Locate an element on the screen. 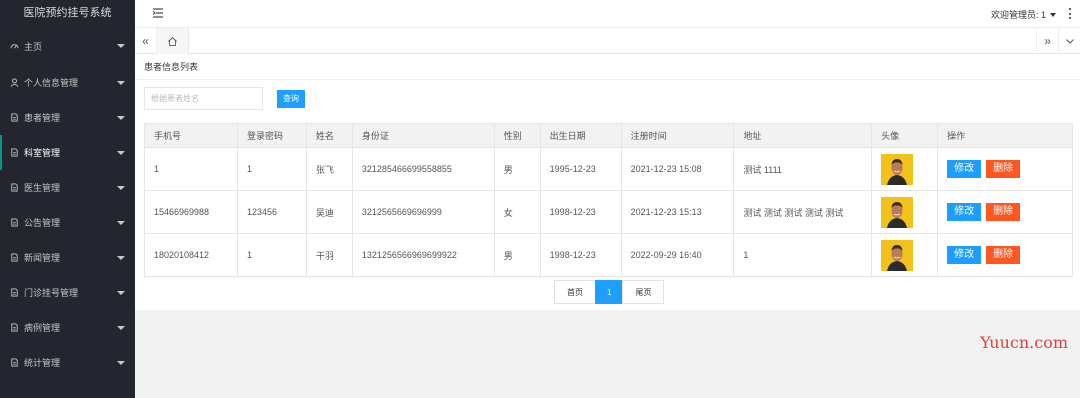 Image resolution: width=1080 pixels, height=398 pixels. sidebar-item-departments: 科室管理 is located at coordinates (67, 152).